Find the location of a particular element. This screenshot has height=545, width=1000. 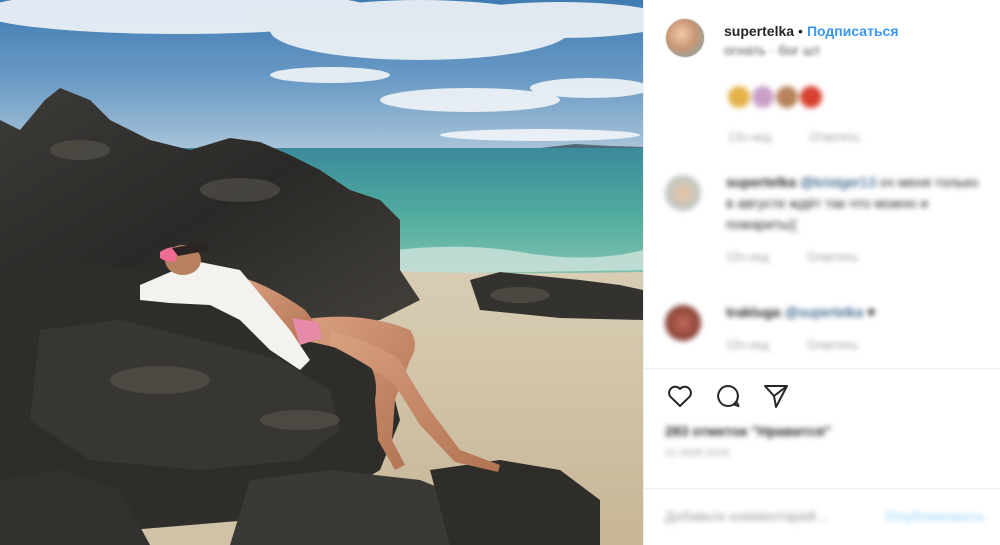

paper-plane-icon is located at coordinates (776, 396).